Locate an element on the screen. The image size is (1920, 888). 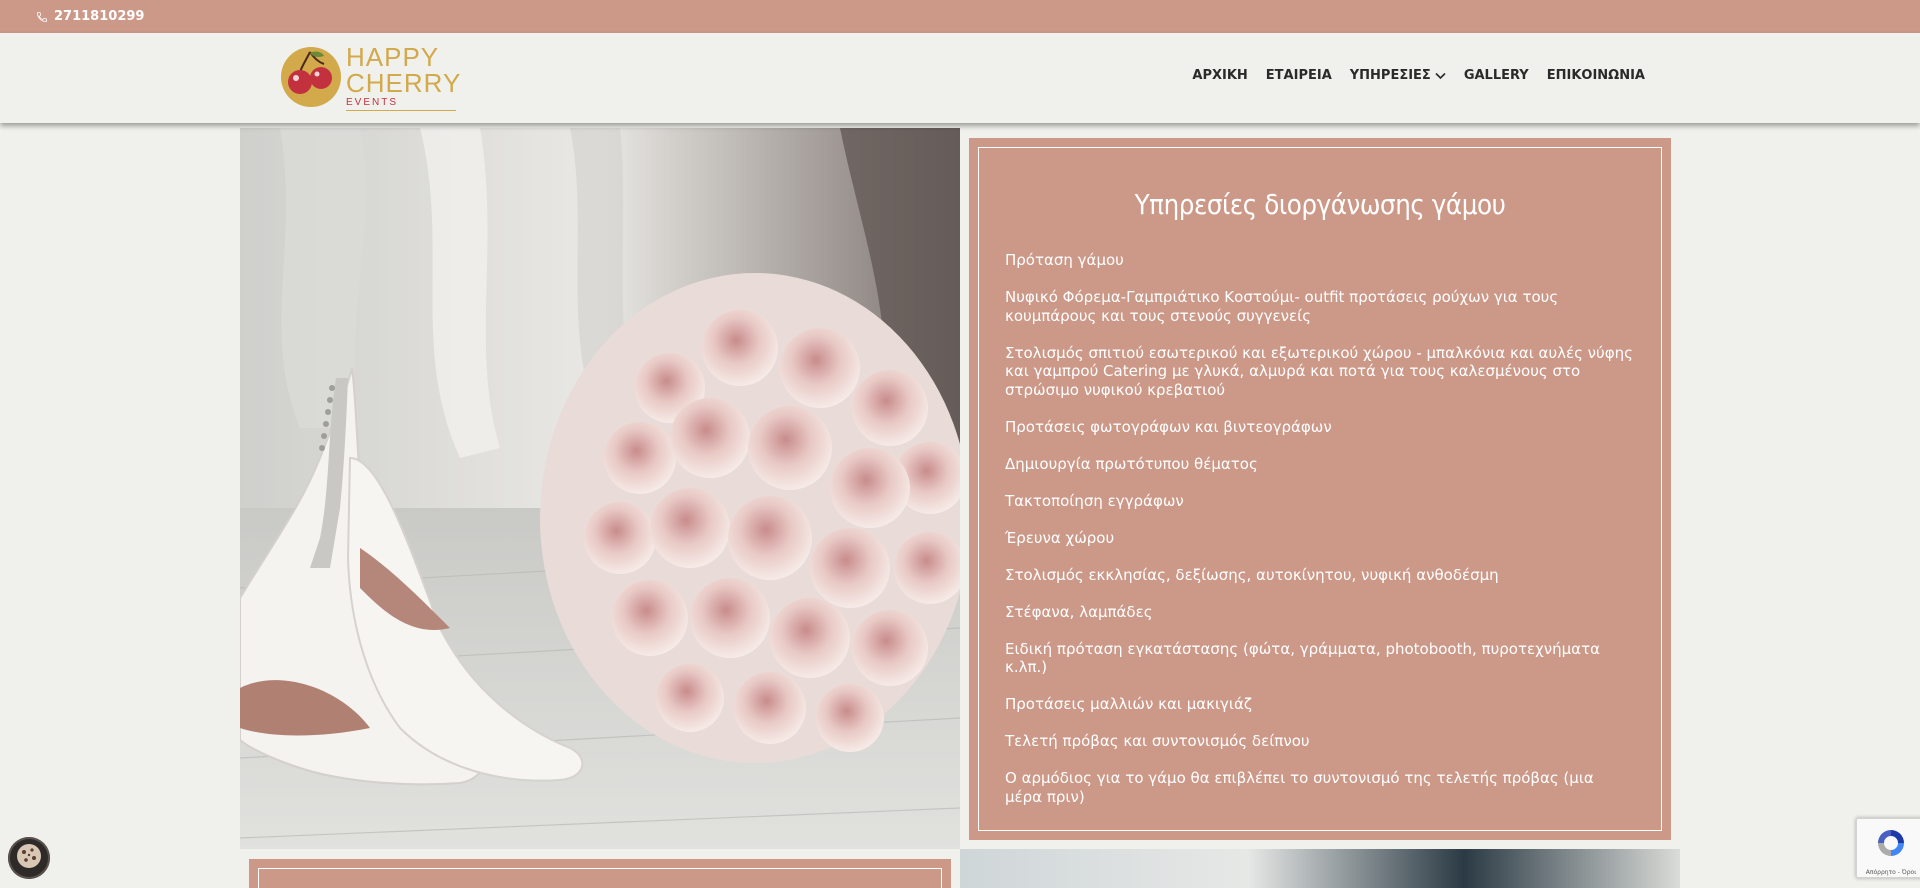
cherry-logo-icon is located at coordinates (311, 77).